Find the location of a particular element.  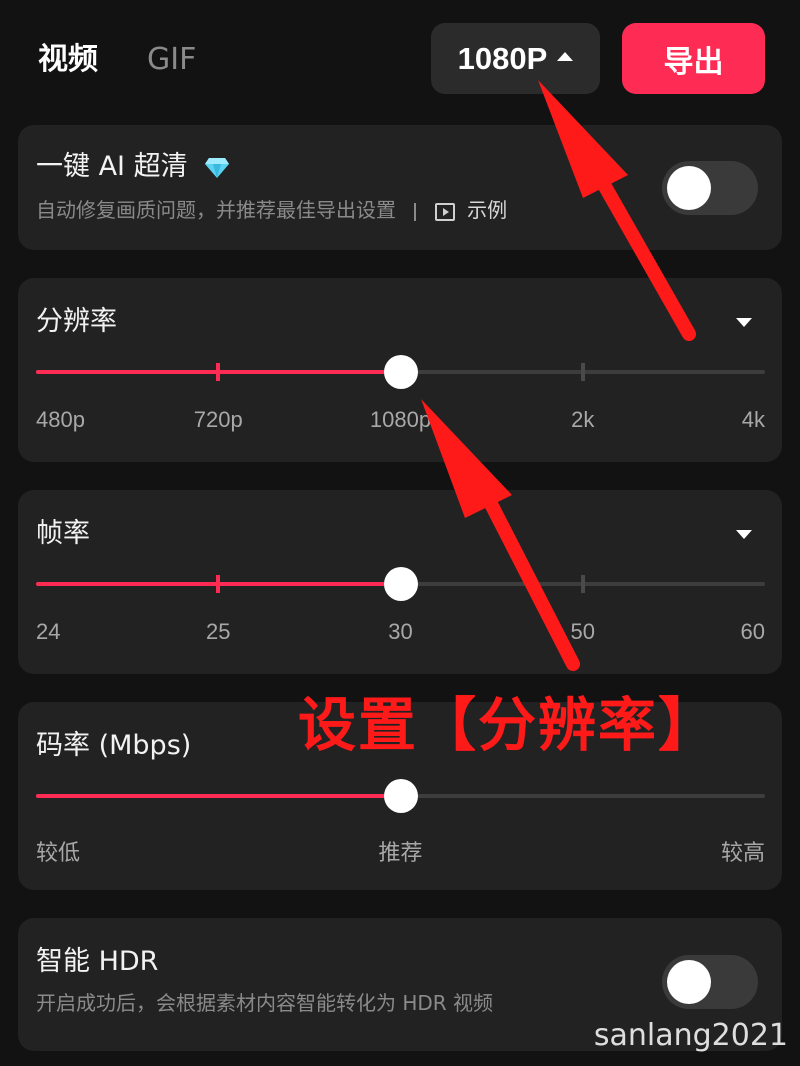

hdr-subtitle: 开启成功后，会根据素材内容智能转化为 HDR 视频 is located at coordinates (265, 1003).